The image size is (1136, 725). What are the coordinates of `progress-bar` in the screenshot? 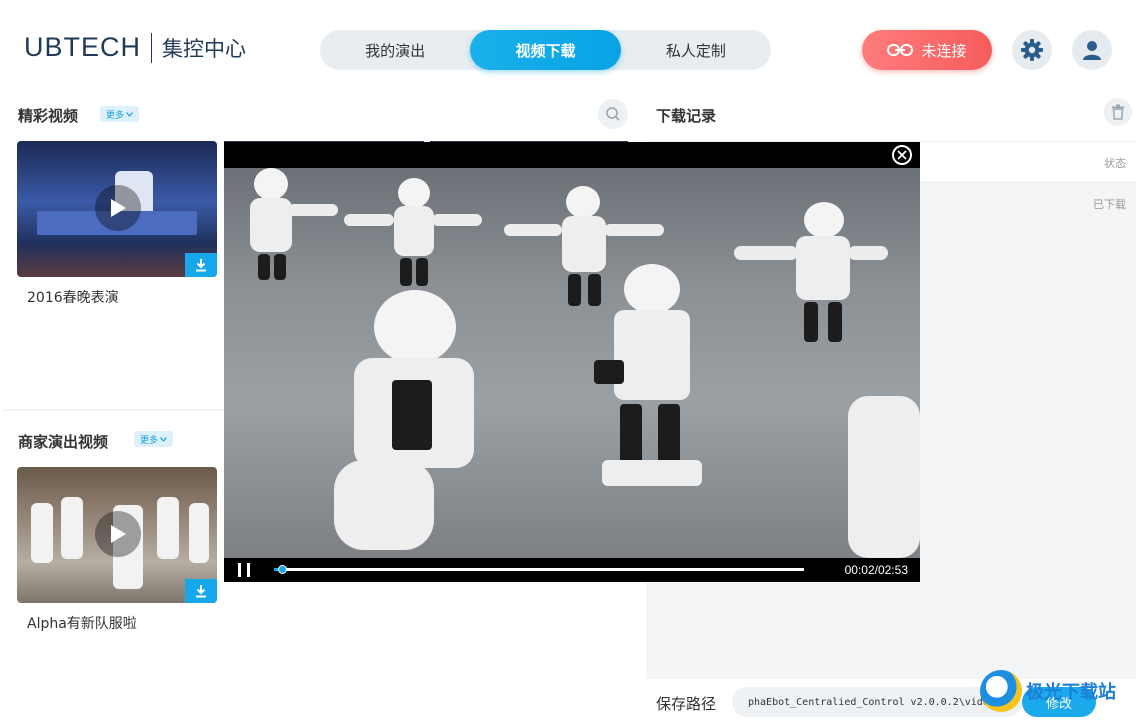 It's located at (539, 569).